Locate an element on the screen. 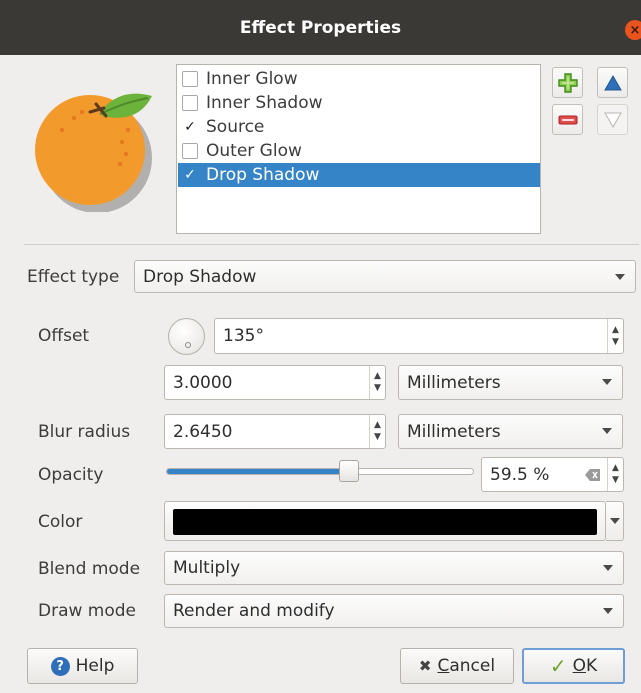  effect-item-drop-shadow: ✓ Drop Shadow is located at coordinates (359, 175).